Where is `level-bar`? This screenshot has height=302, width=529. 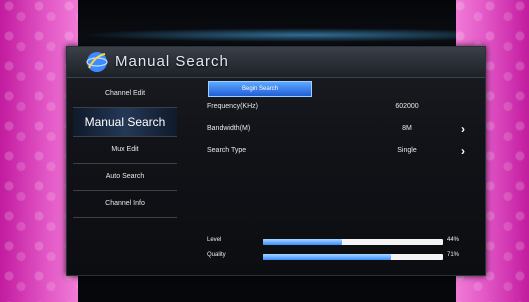
level-bar is located at coordinates (353, 242).